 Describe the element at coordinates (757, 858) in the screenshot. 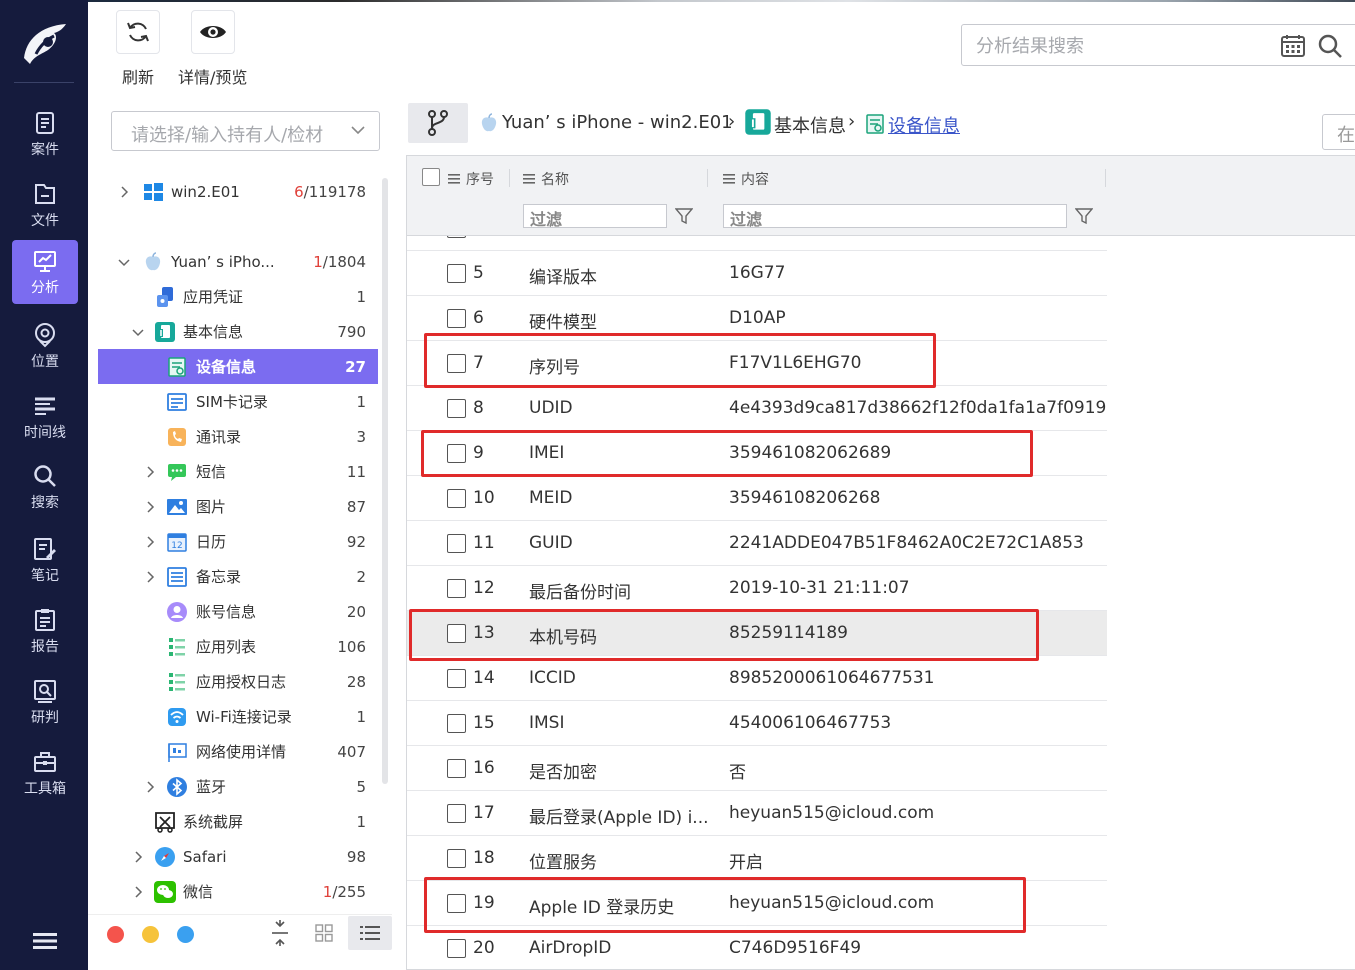

I see `table-row: 18 位置服务 开启` at that location.